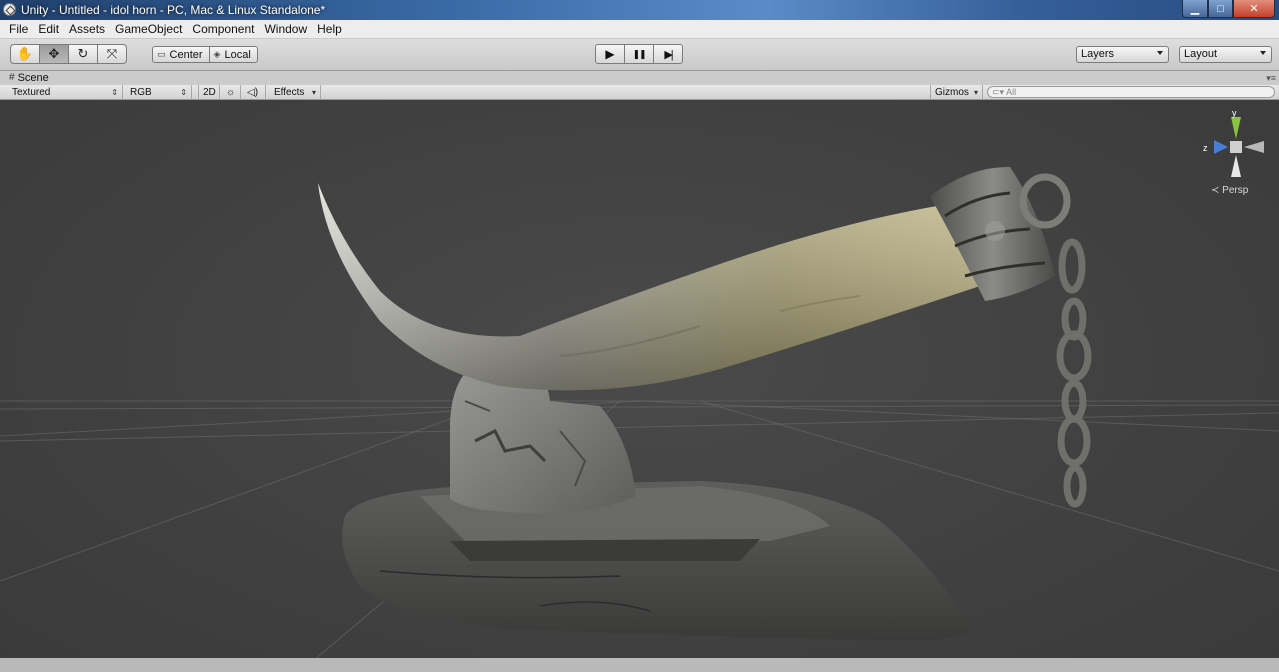  I want to click on scene-tab-label: Scene, so click(33, 78).